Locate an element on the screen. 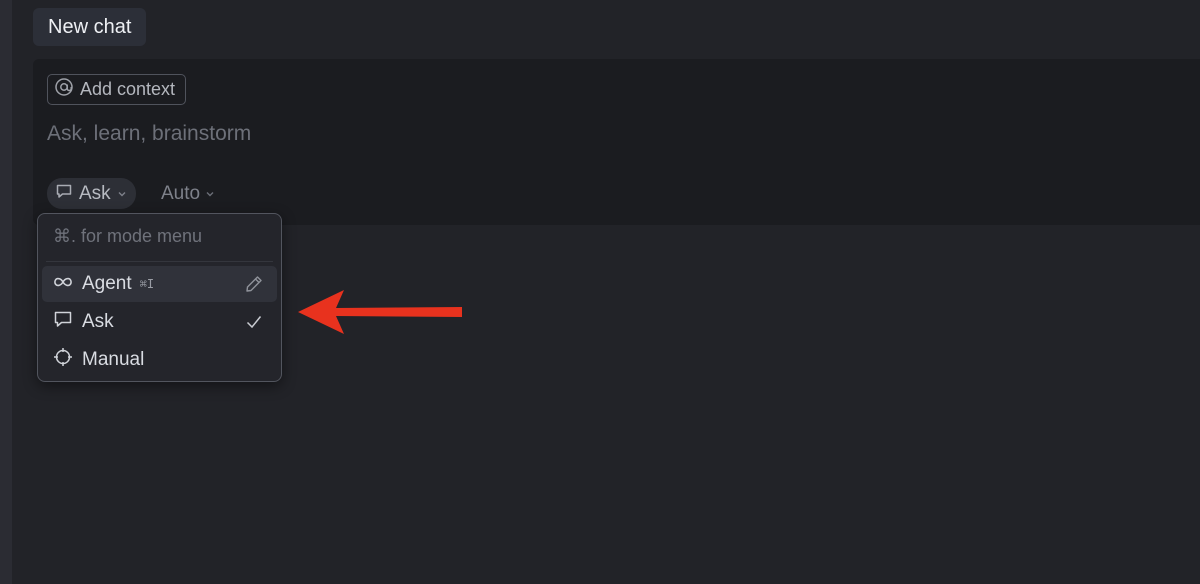  prompt-input is located at coordinates (347, 134).